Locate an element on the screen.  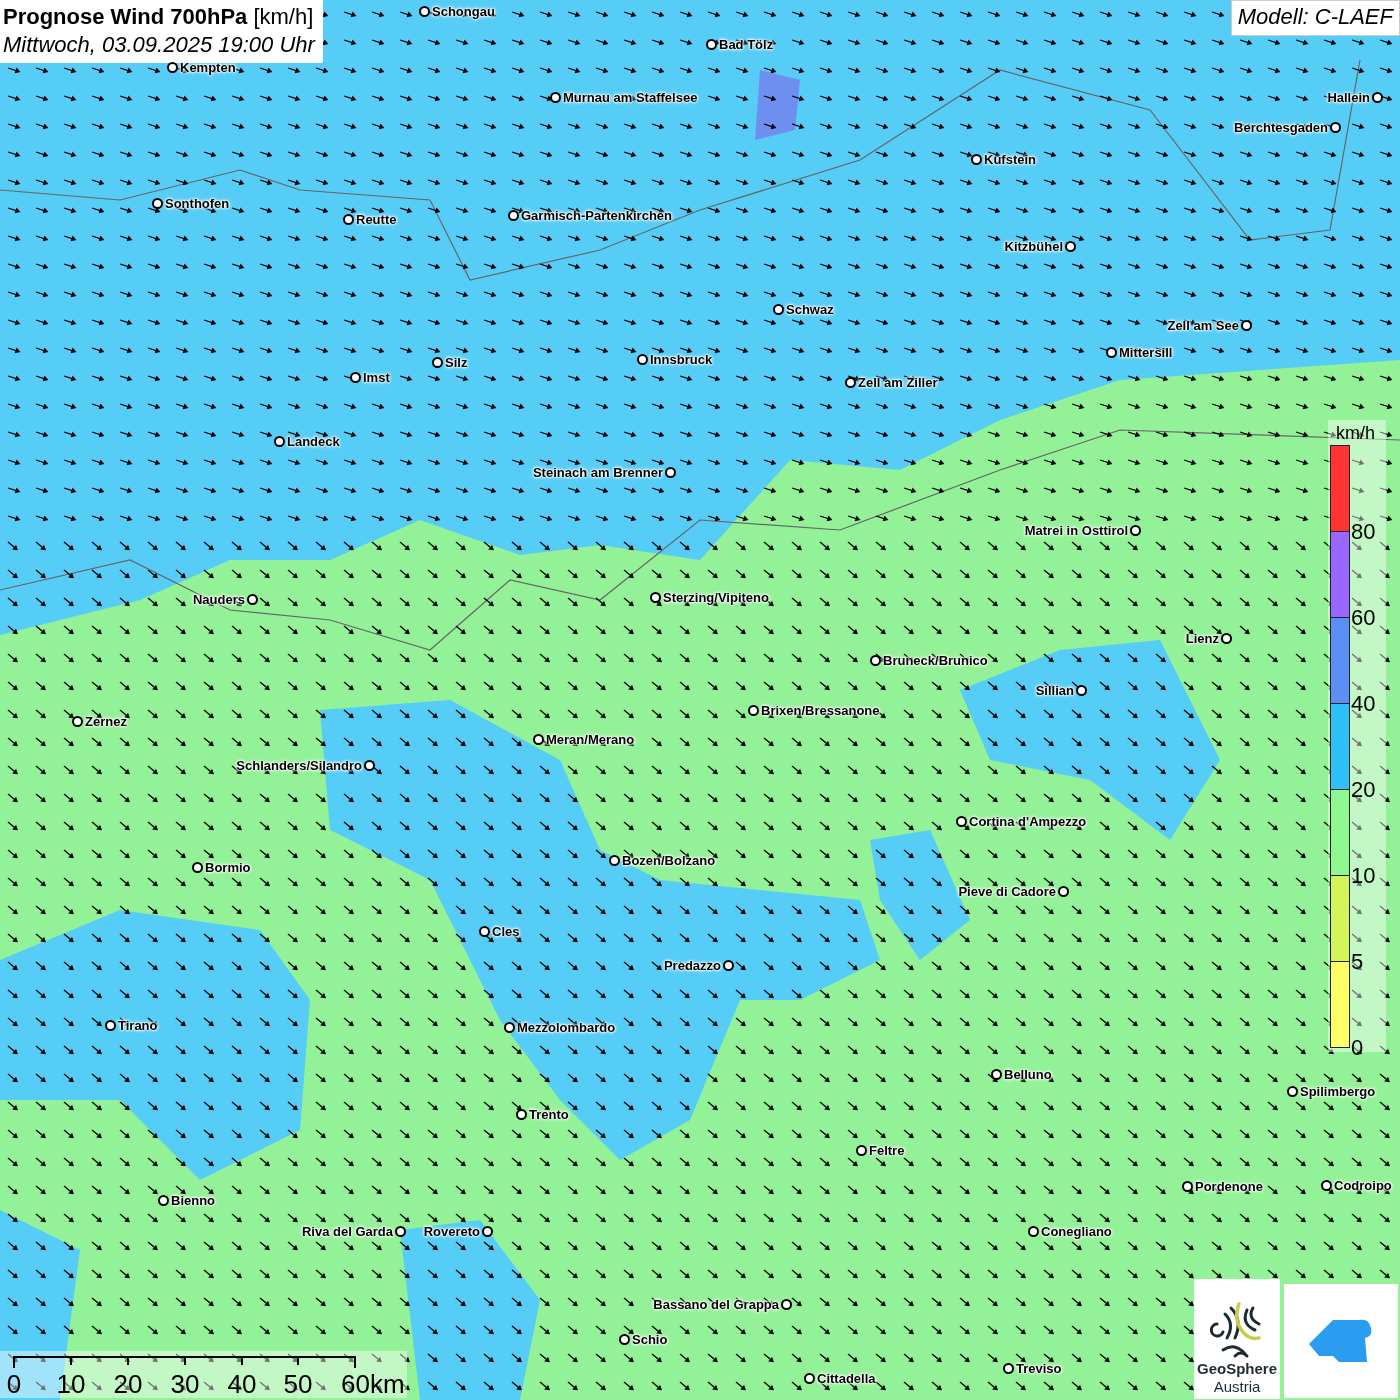
scale-label: 20 is located at coordinates (128, 1384).